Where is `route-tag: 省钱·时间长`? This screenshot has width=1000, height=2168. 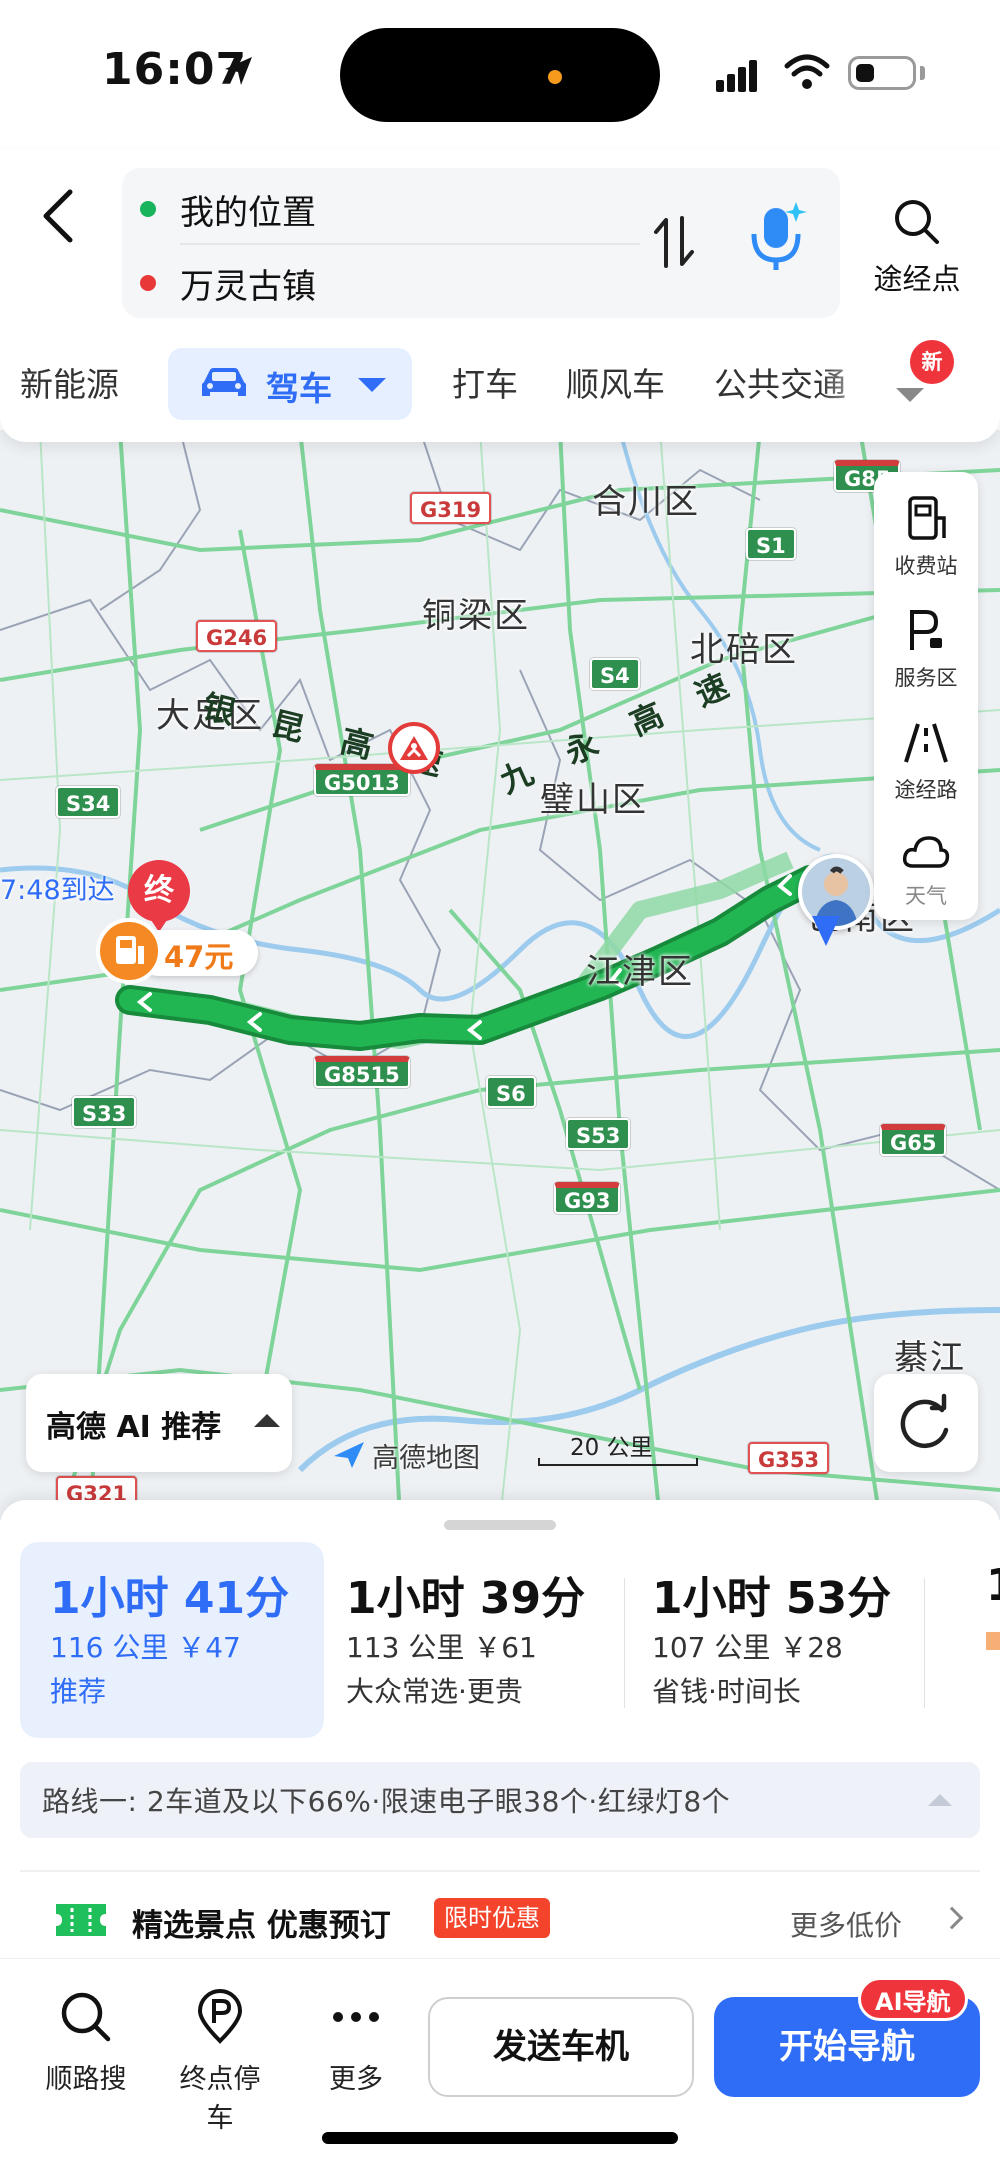
route-tag: 省钱·时间长 is located at coordinates (726, 1691).